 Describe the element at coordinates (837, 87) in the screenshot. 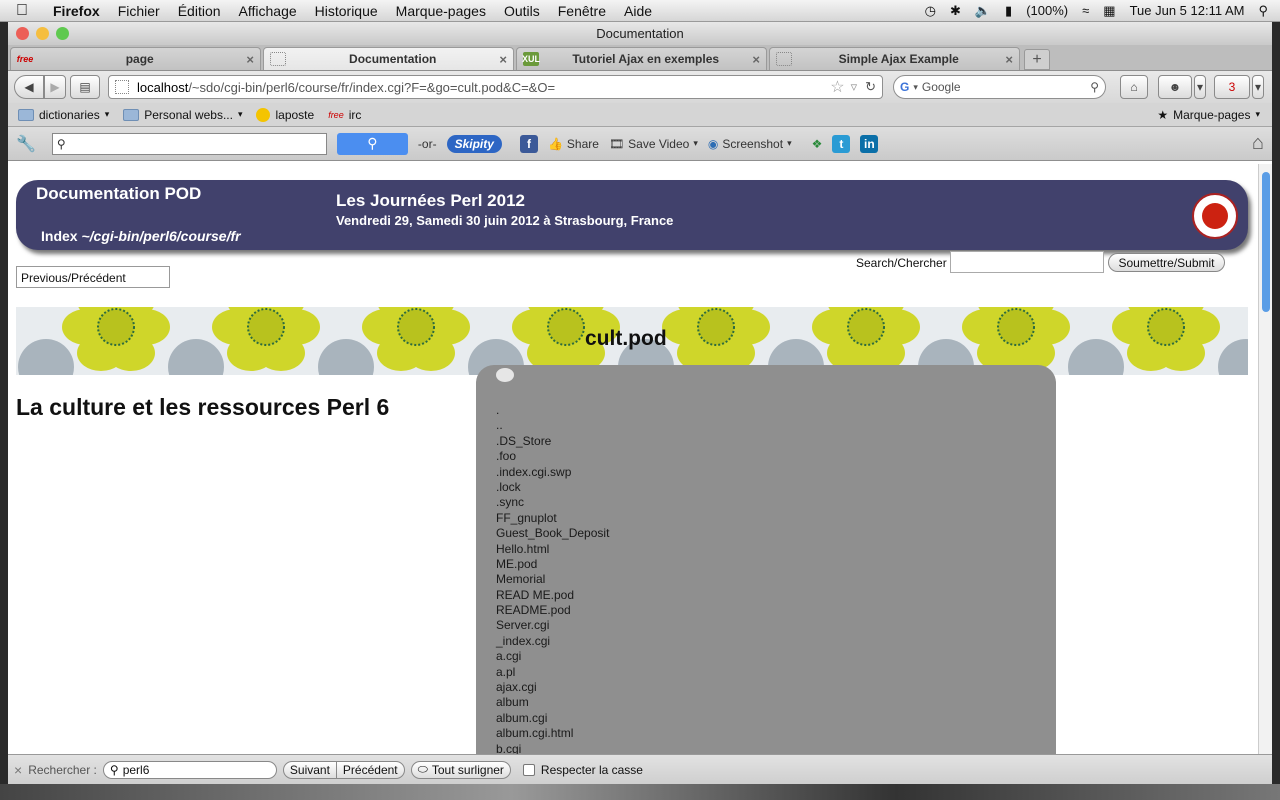

I see `bookmark-star-icon: ☆` at that location.